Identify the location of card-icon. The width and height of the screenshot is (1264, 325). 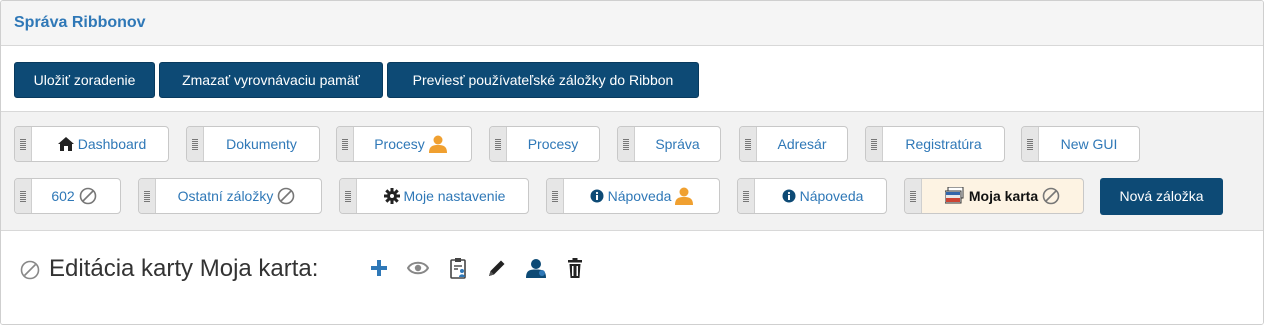
(954, 195).